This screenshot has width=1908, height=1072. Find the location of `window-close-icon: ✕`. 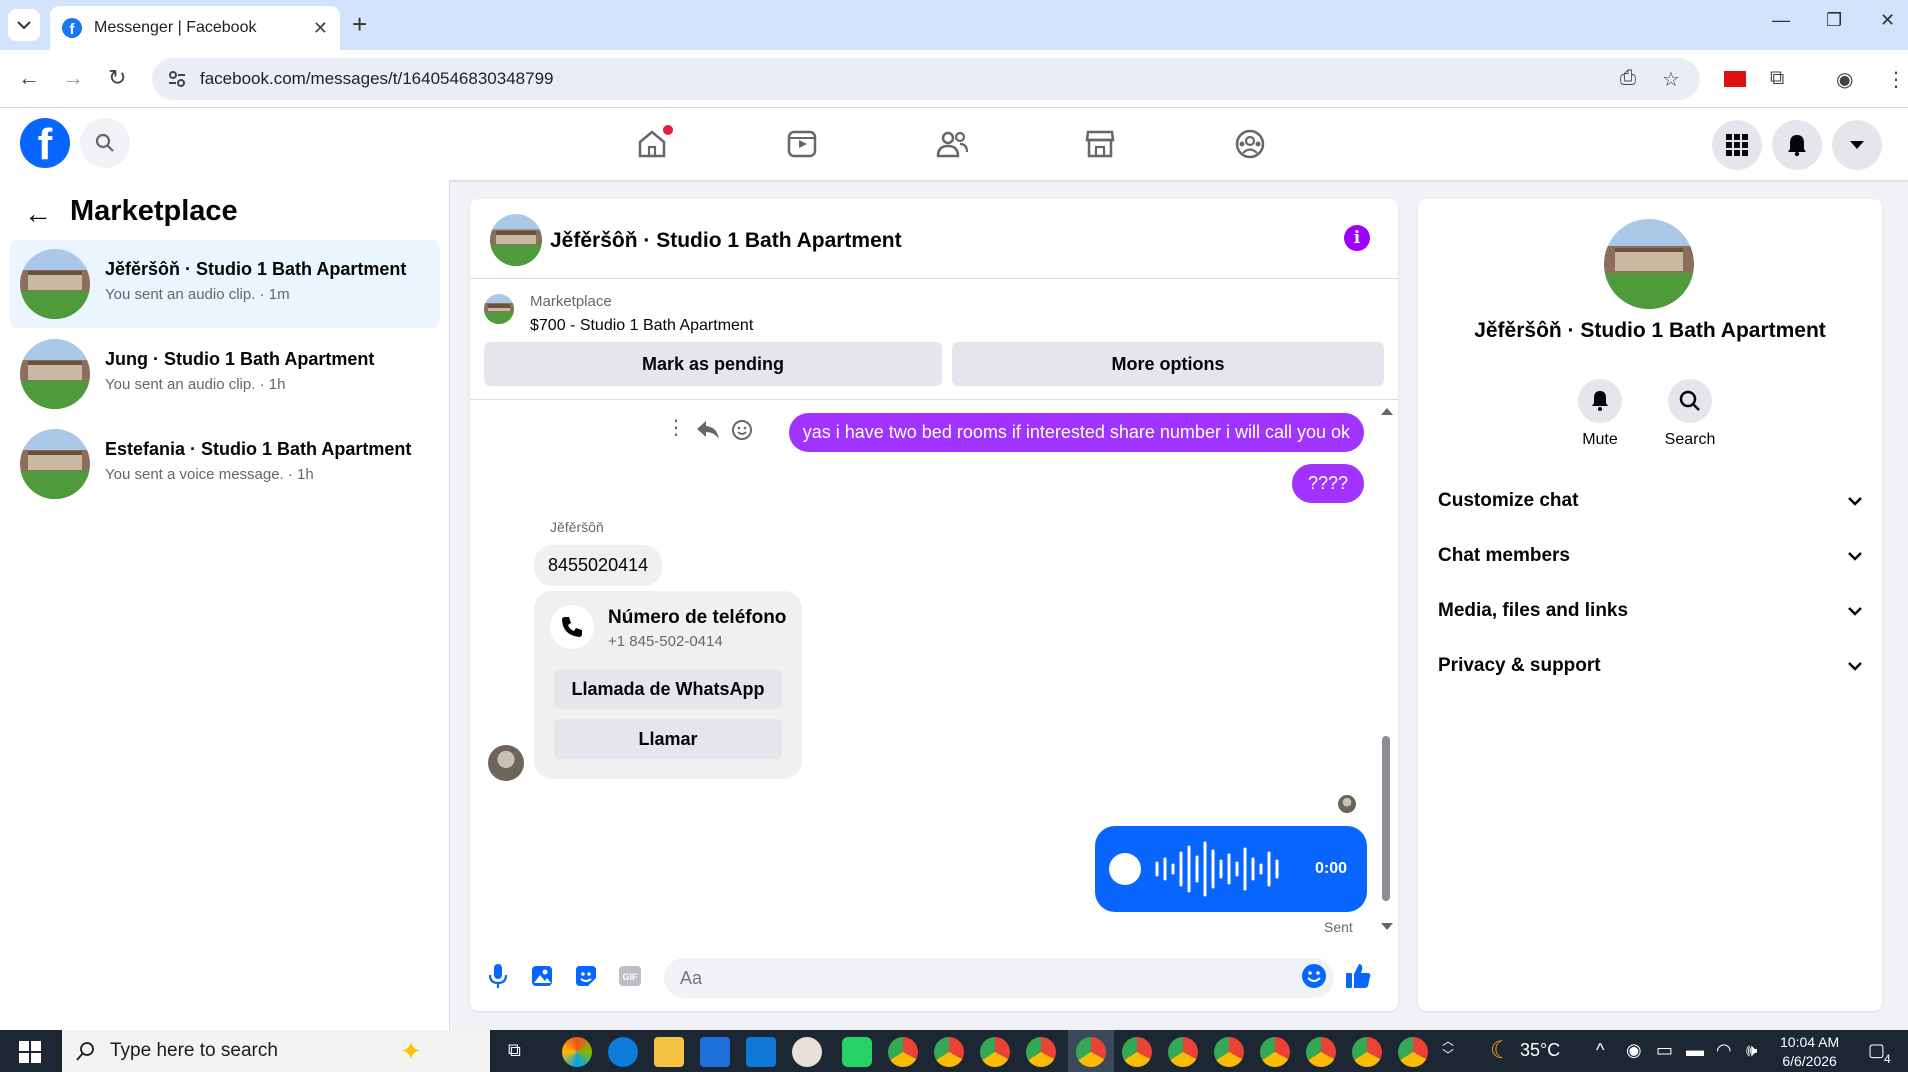

window-close-icon: ✕ is located at coordinates (1887, 20).